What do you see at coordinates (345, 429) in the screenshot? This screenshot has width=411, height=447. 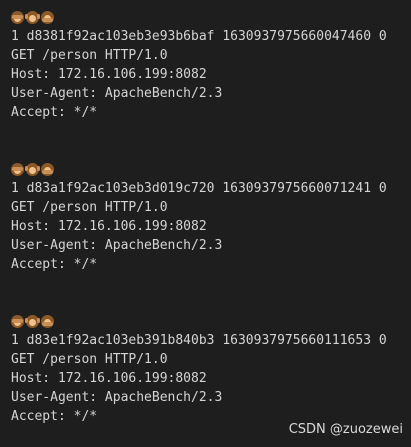 I see `watermark: CSDN @zuozewei` at bounding box center [345, 429].